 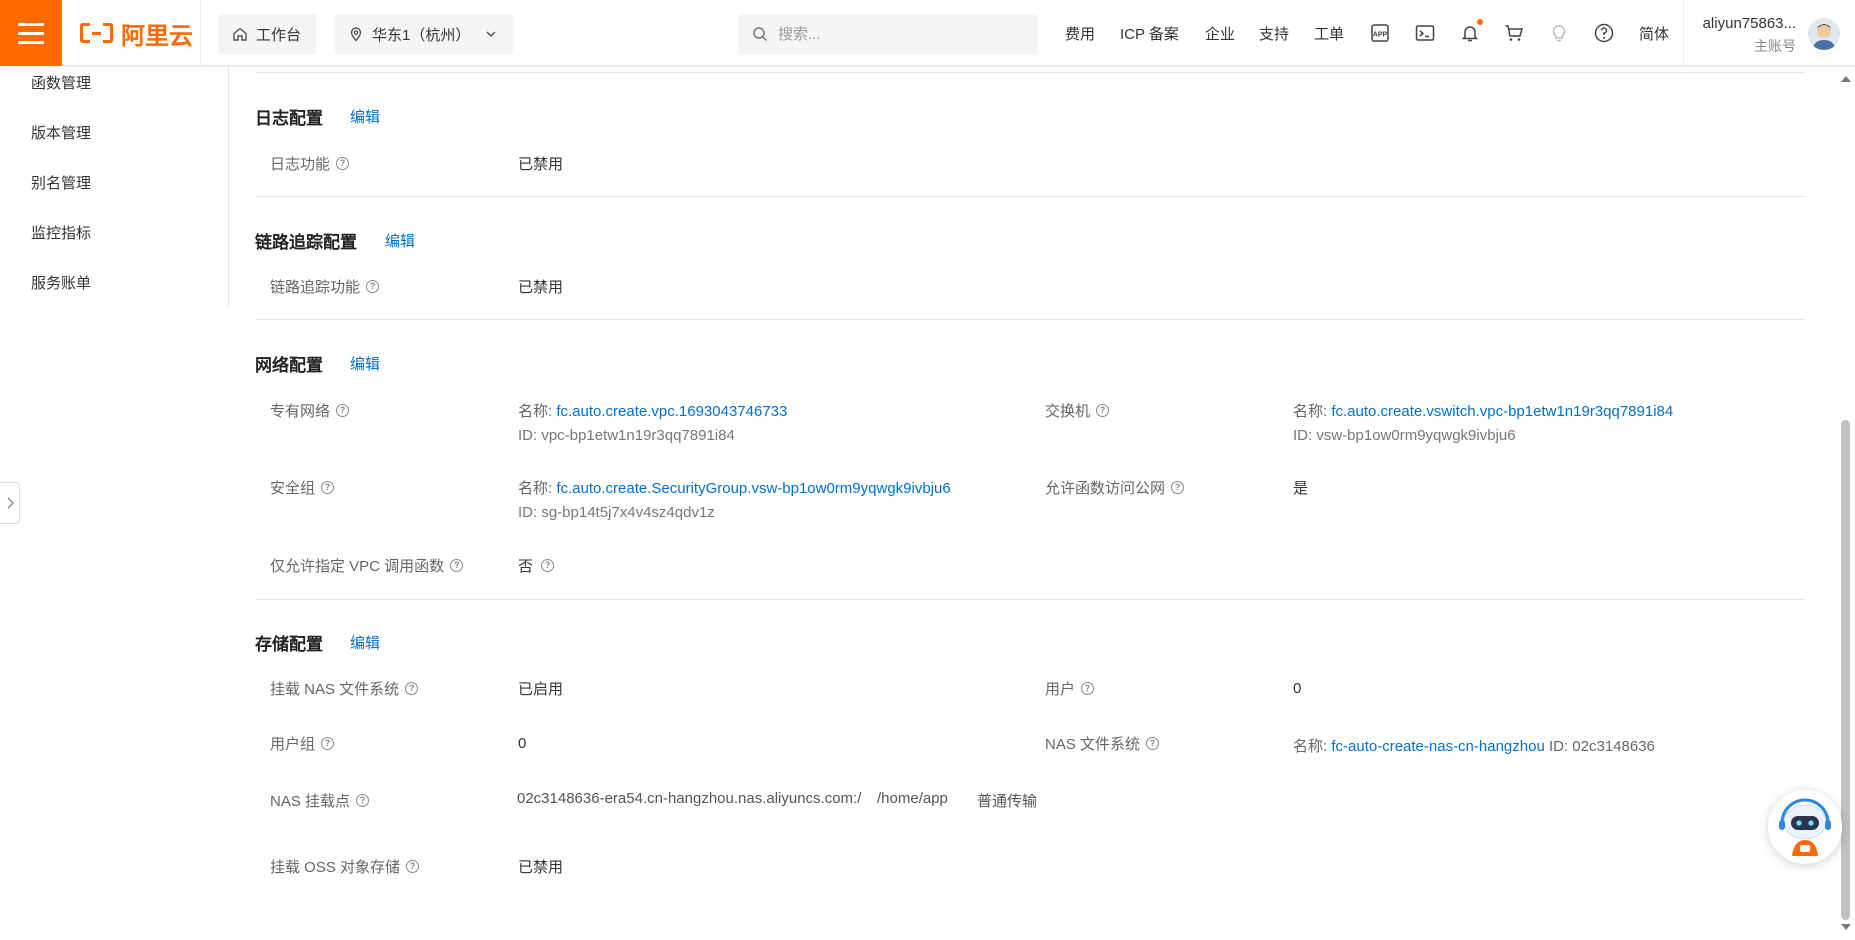 What do you see at coordinates (367, 565) in the screenshot?
I see `vpc-only-invoke-label: 仅允许指定 VPC 调用函数?` at bounding box center [367, 565].